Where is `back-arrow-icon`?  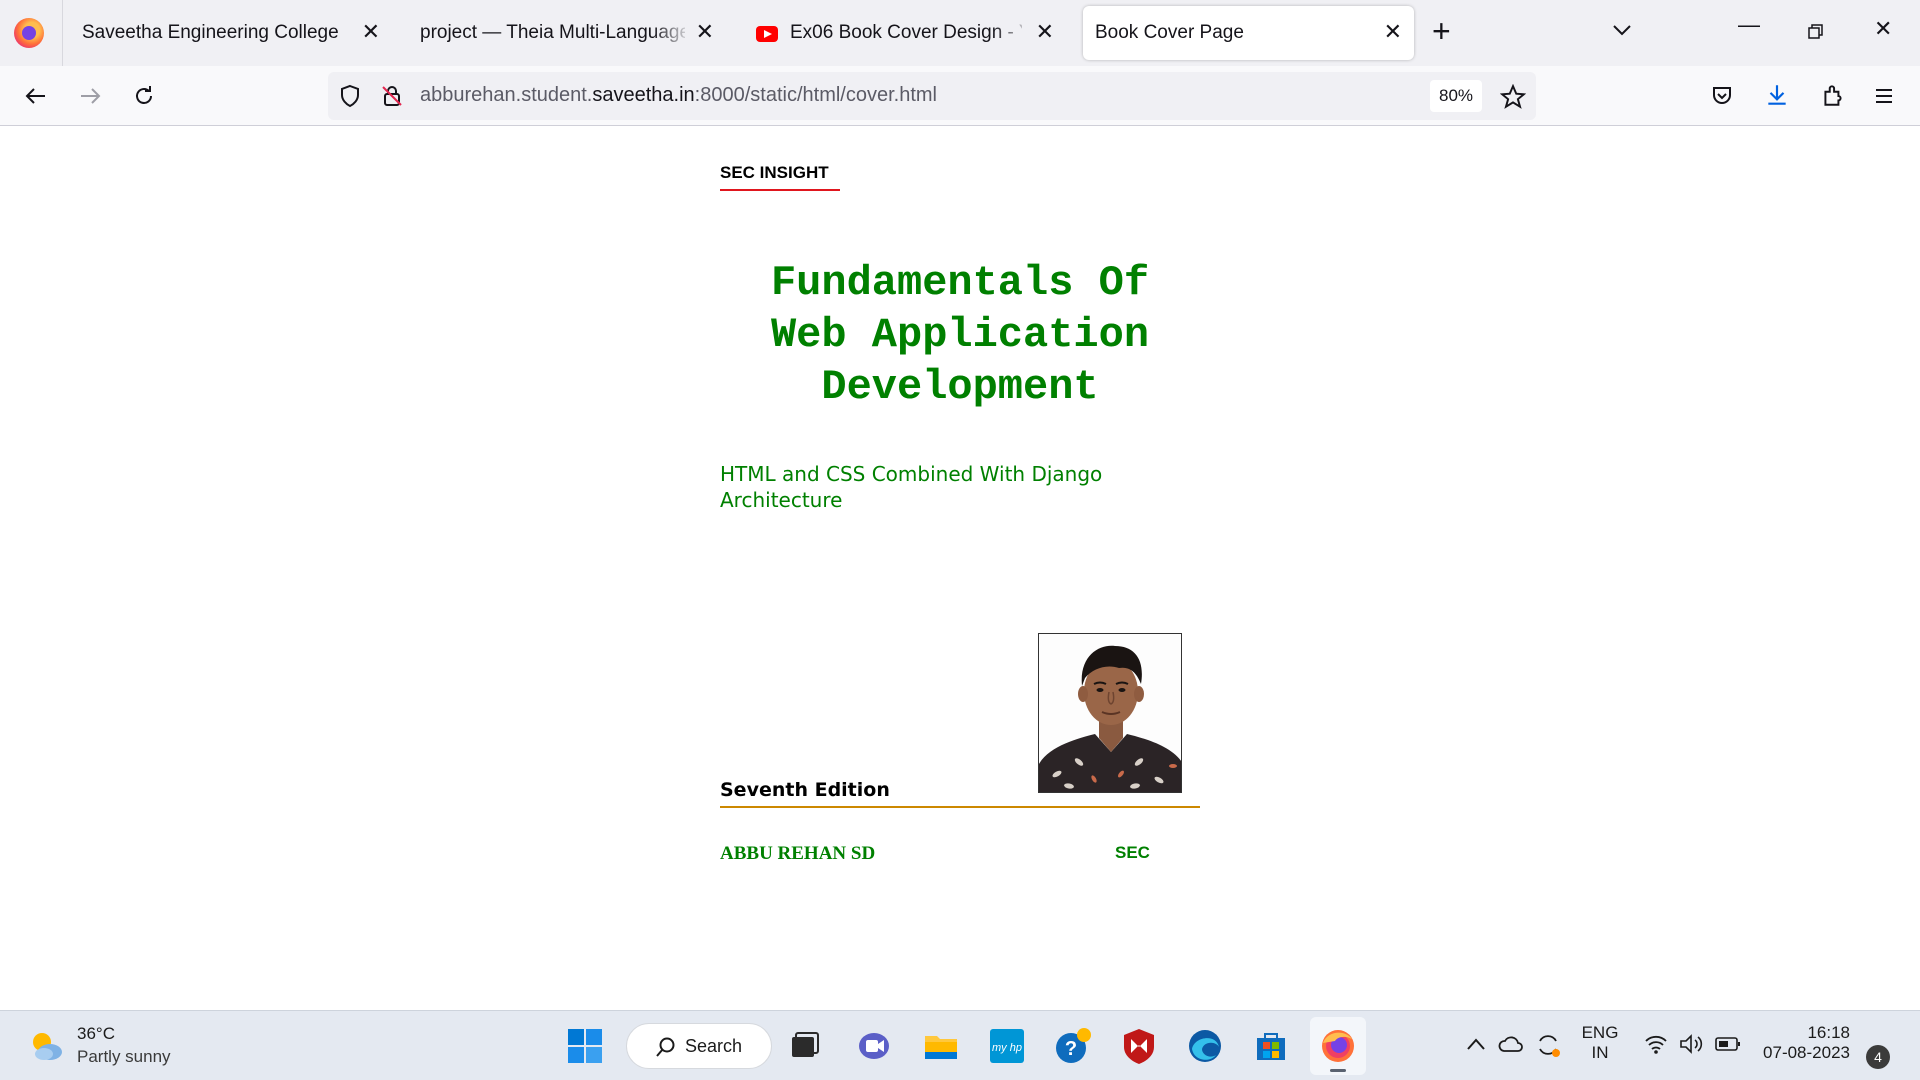
back-arrow-icon is located at coordinates (35, 96).